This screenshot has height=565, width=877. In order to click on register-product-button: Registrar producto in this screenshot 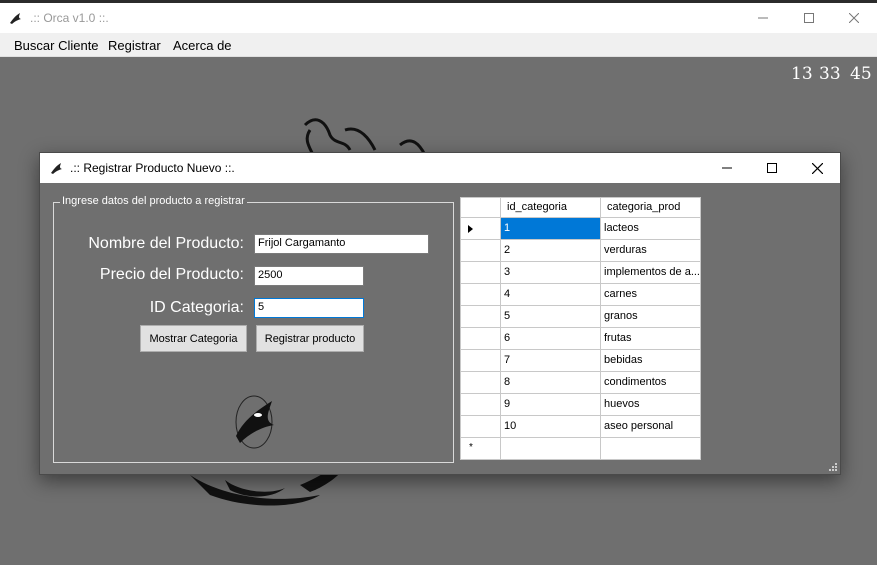, I will do `click(310, 338)`.